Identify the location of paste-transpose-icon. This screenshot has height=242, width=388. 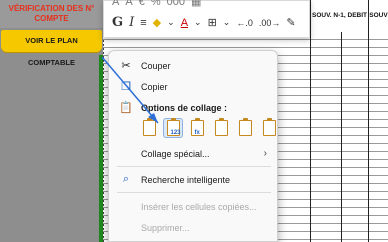
(221, 128).